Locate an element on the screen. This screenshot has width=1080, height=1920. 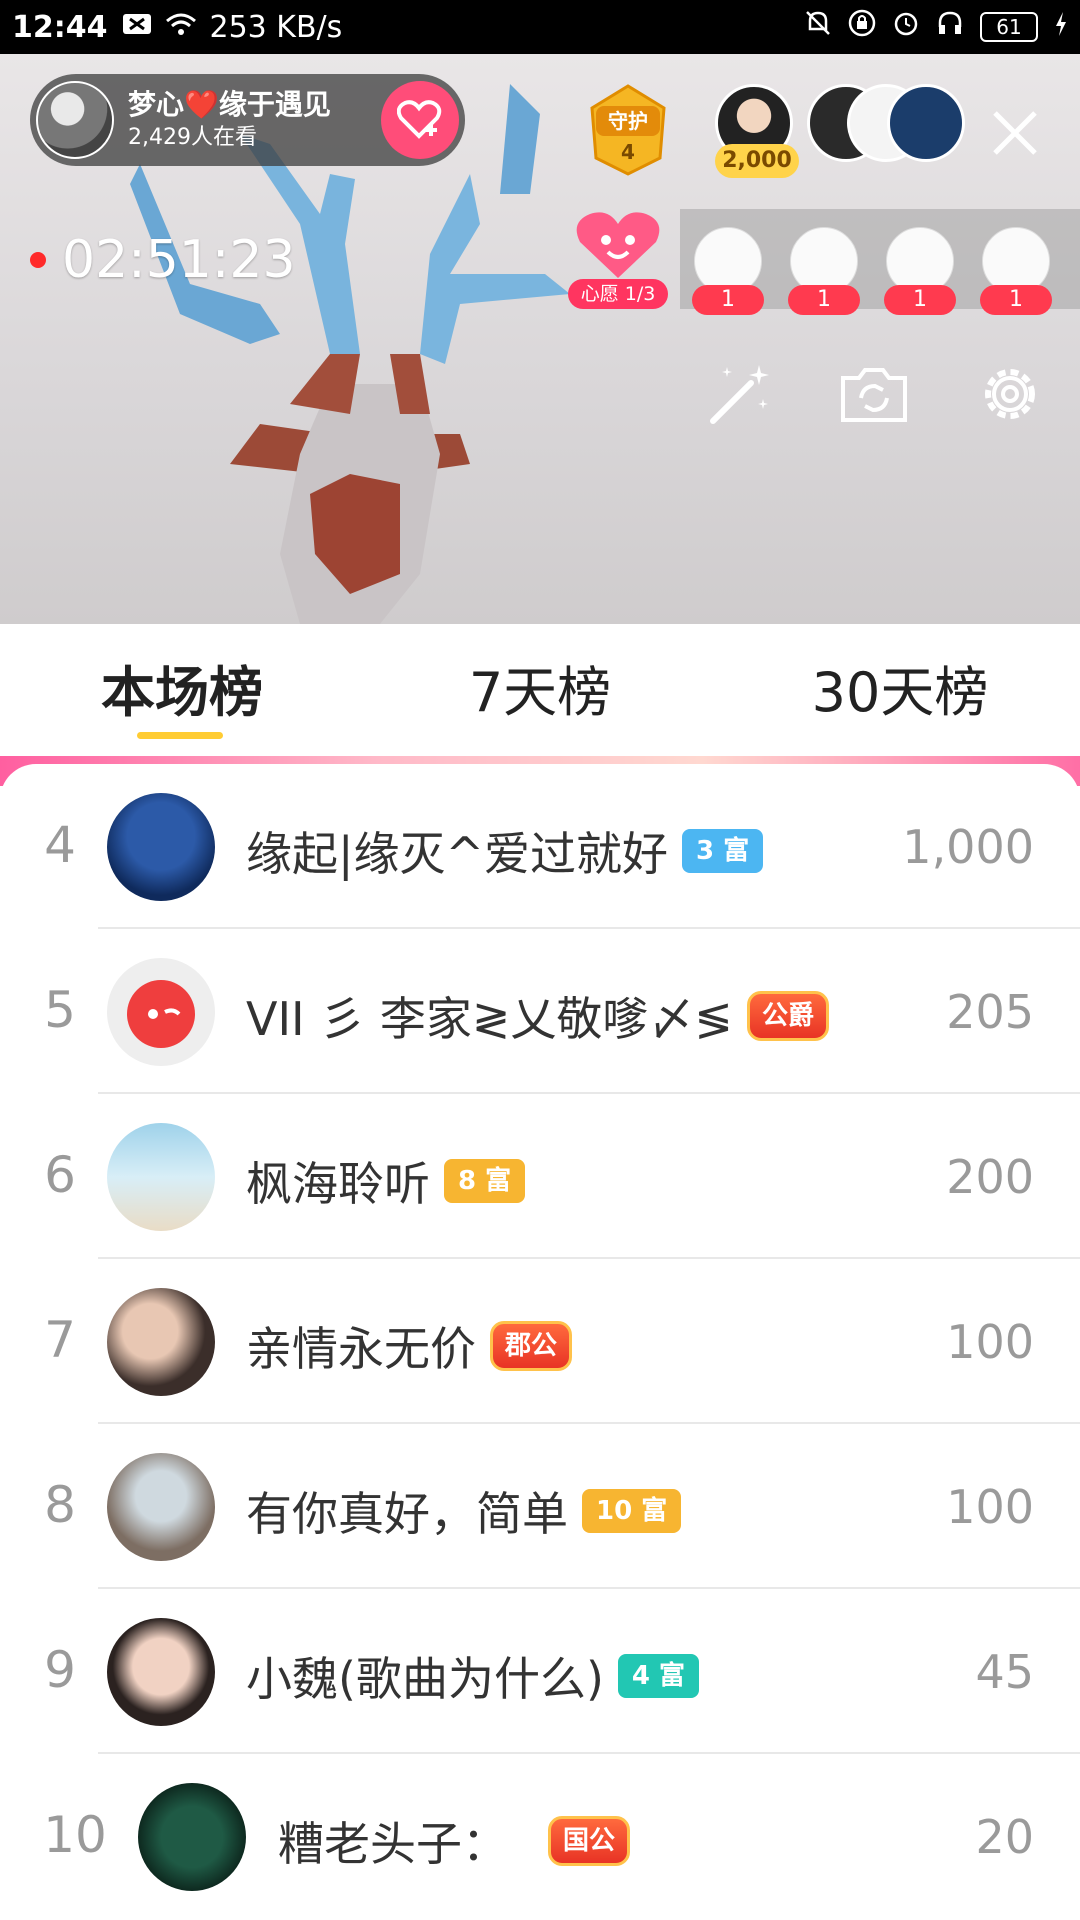
noble-title-badge: 郡公 is located at coordinates (531, 1346).